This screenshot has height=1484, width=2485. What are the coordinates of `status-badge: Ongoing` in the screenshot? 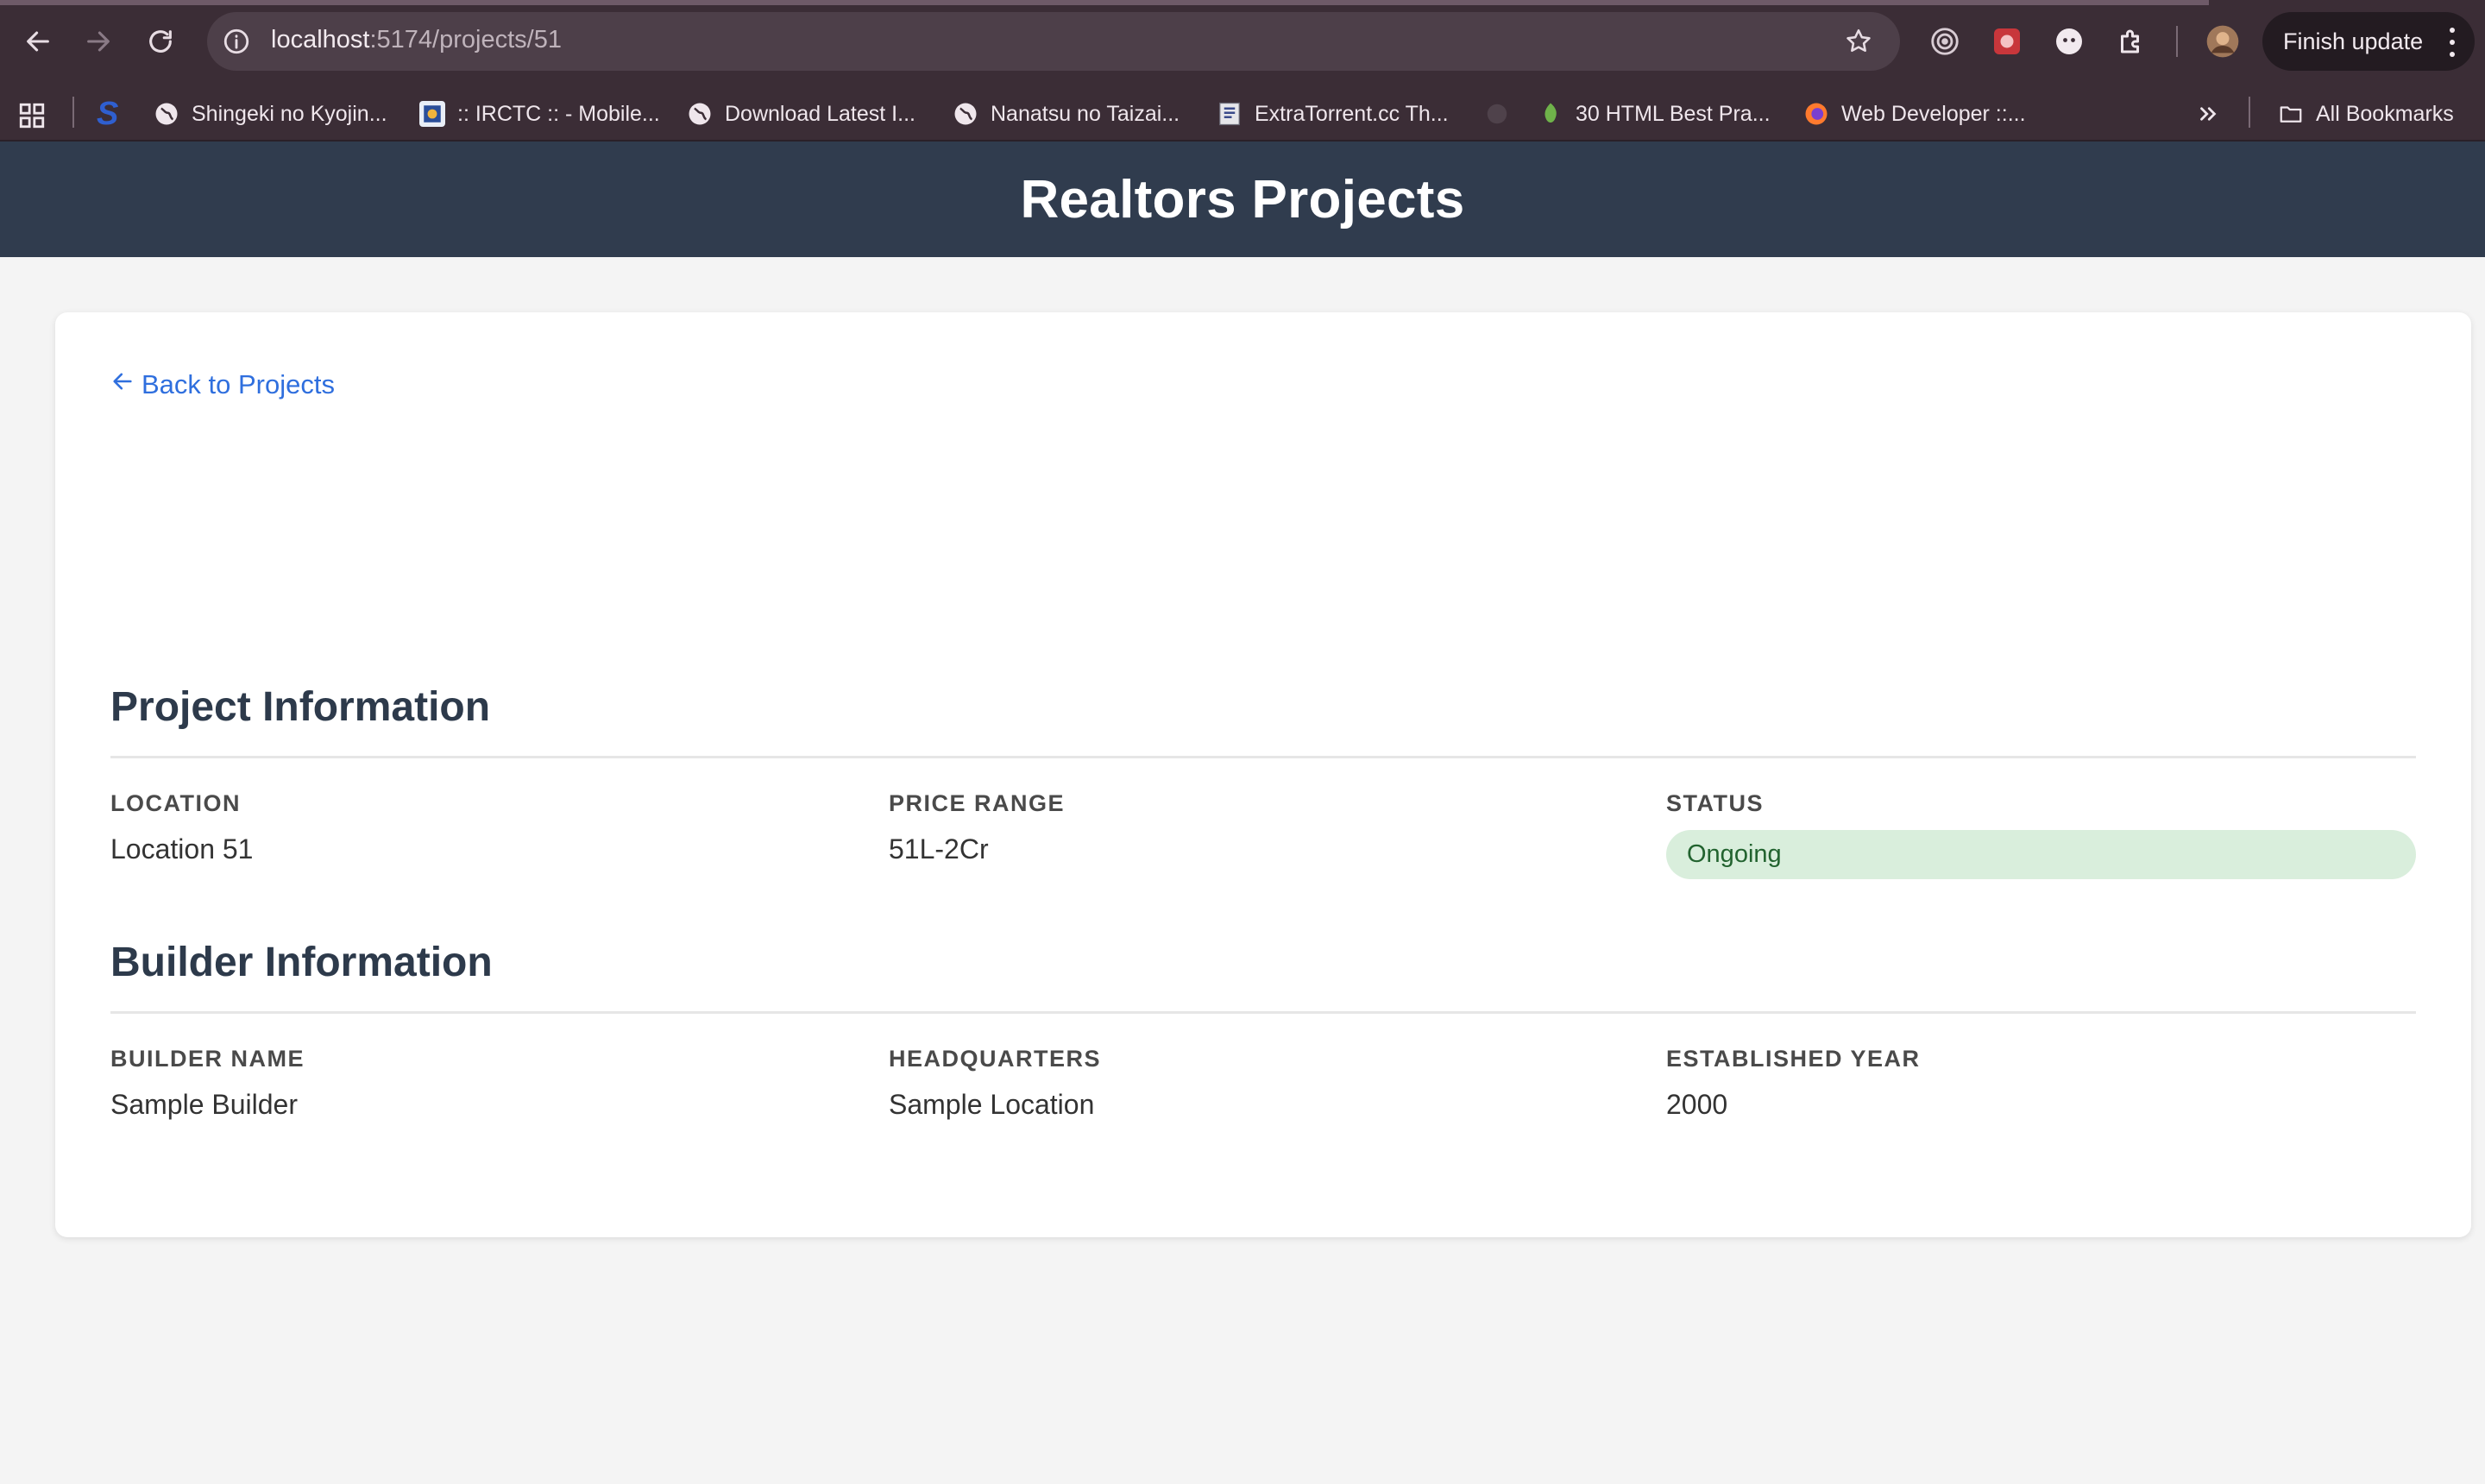 It's located at (2041, 854).